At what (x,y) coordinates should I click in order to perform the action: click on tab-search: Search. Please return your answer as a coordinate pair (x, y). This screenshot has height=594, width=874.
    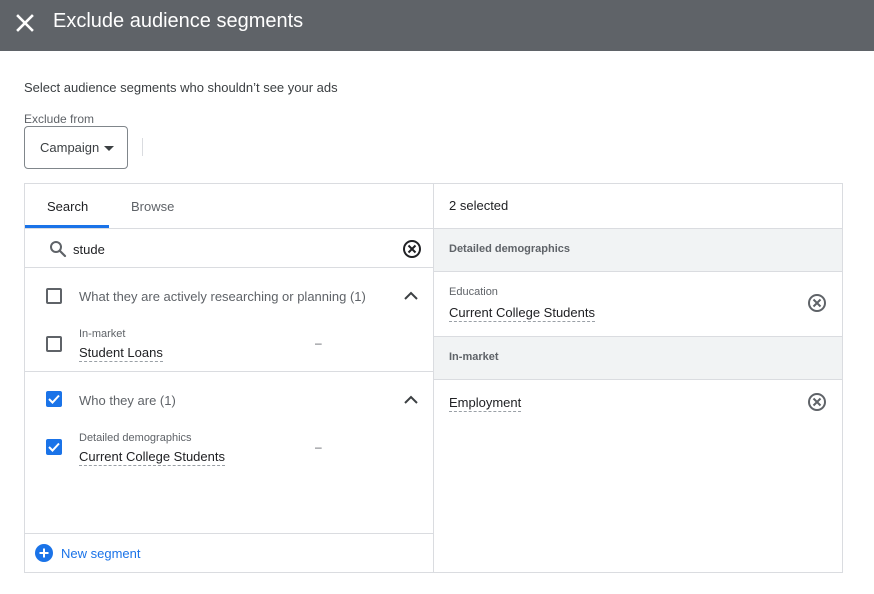
    Looking at the image, I should click on (67, 206).